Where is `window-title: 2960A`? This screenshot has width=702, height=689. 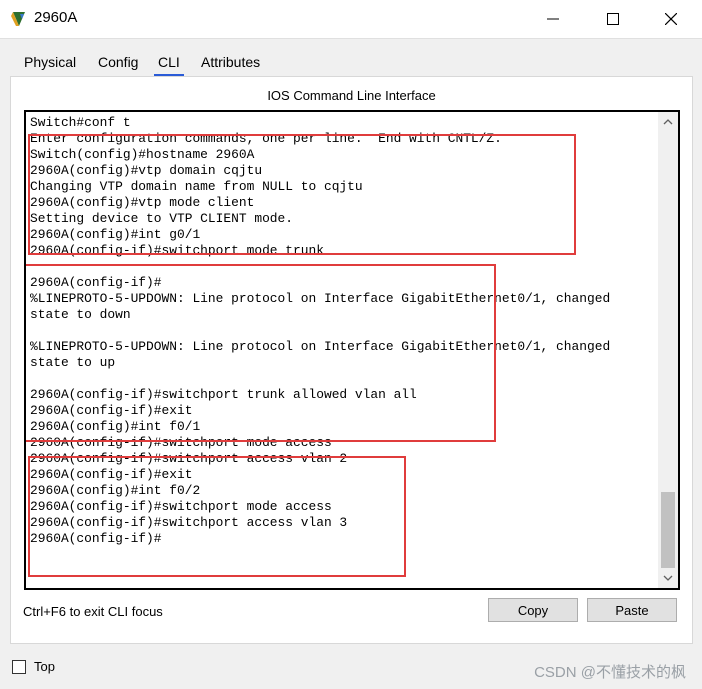 window-title: 2960A is located at coordinates (56, 17).